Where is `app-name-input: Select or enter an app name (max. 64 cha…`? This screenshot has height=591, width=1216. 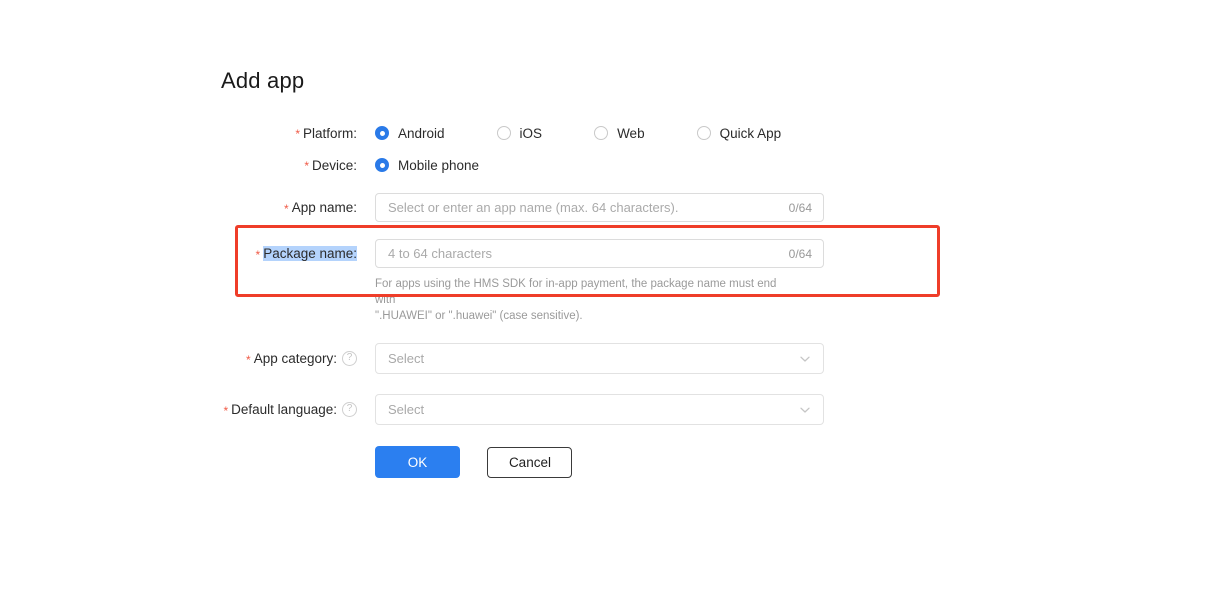
app-name-input: Select or enter an app name (max. 64 cha… is located at coordinates (599, 207).